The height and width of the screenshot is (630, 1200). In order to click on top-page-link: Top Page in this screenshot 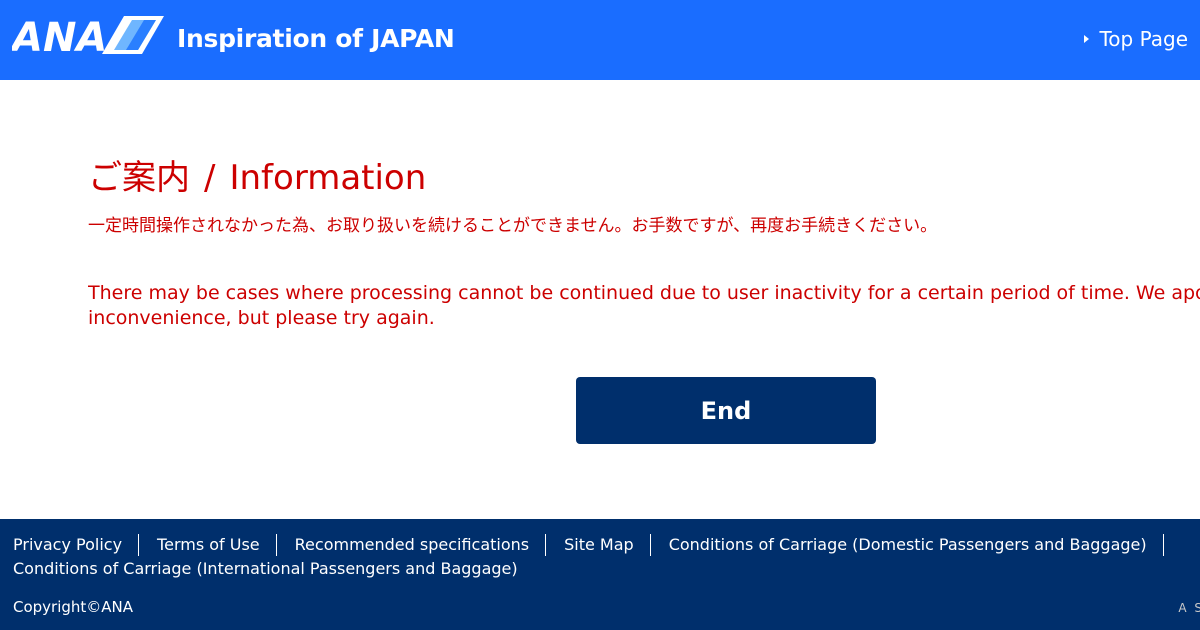, I will do `click(1136, 39)`.